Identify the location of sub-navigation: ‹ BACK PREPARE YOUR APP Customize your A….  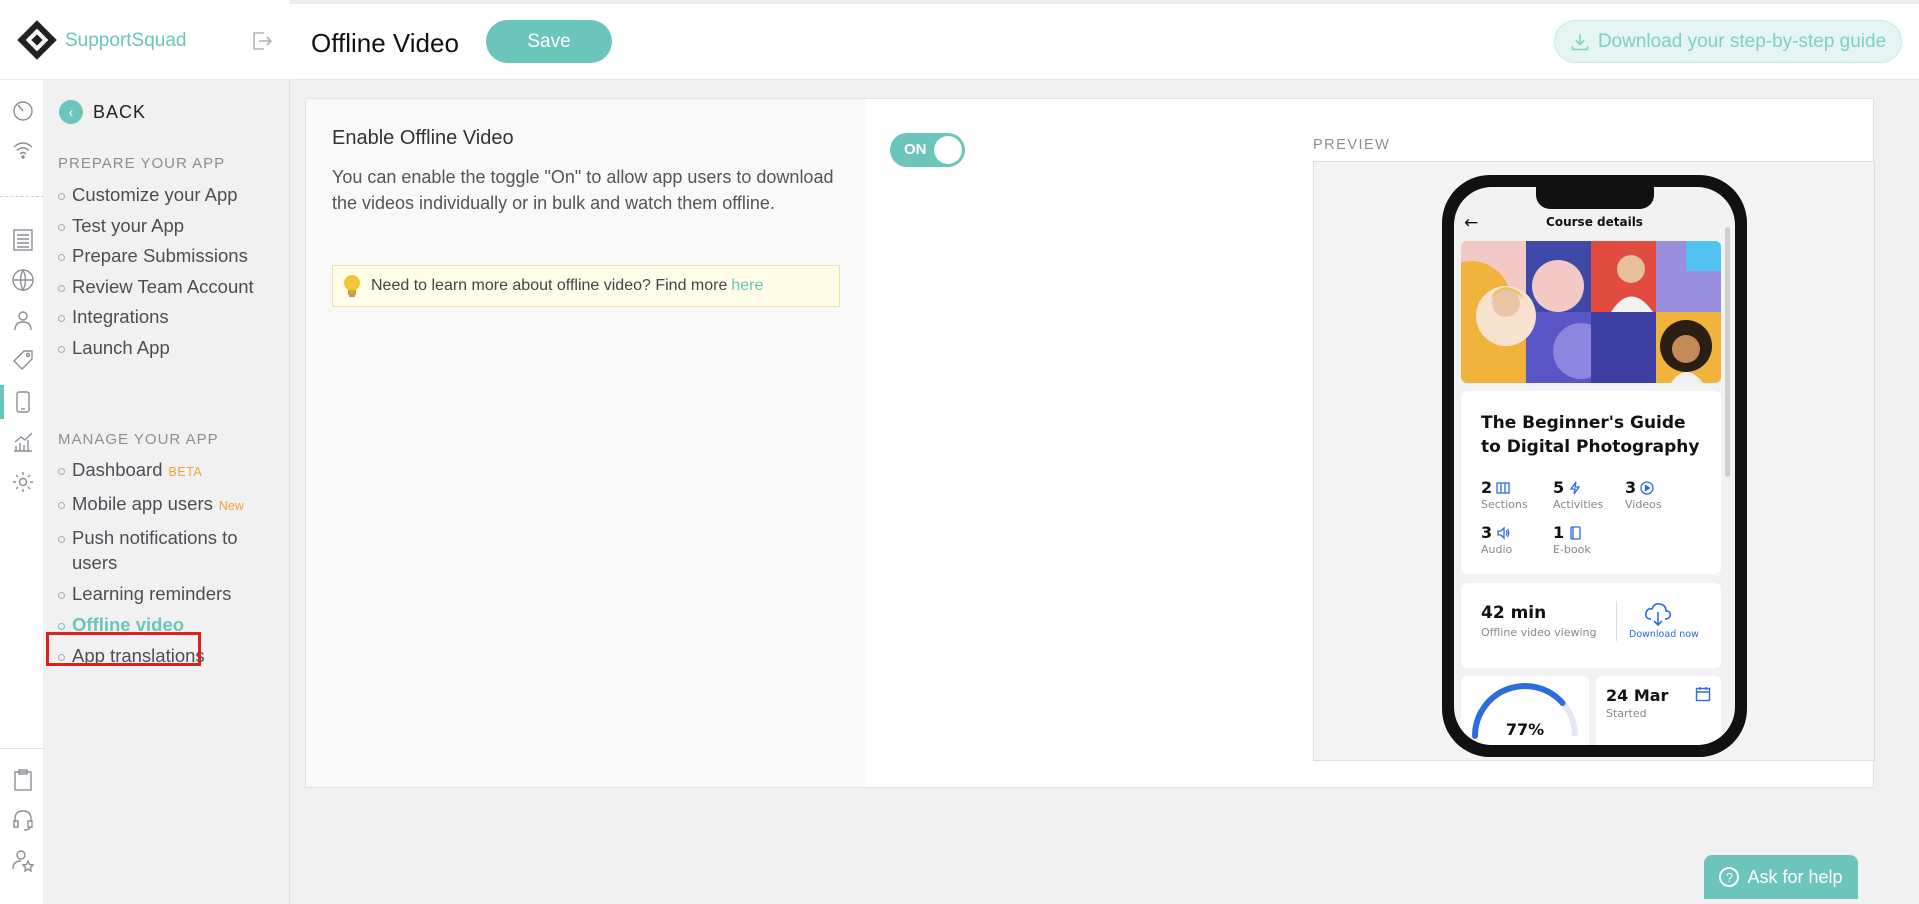
(167, 492).